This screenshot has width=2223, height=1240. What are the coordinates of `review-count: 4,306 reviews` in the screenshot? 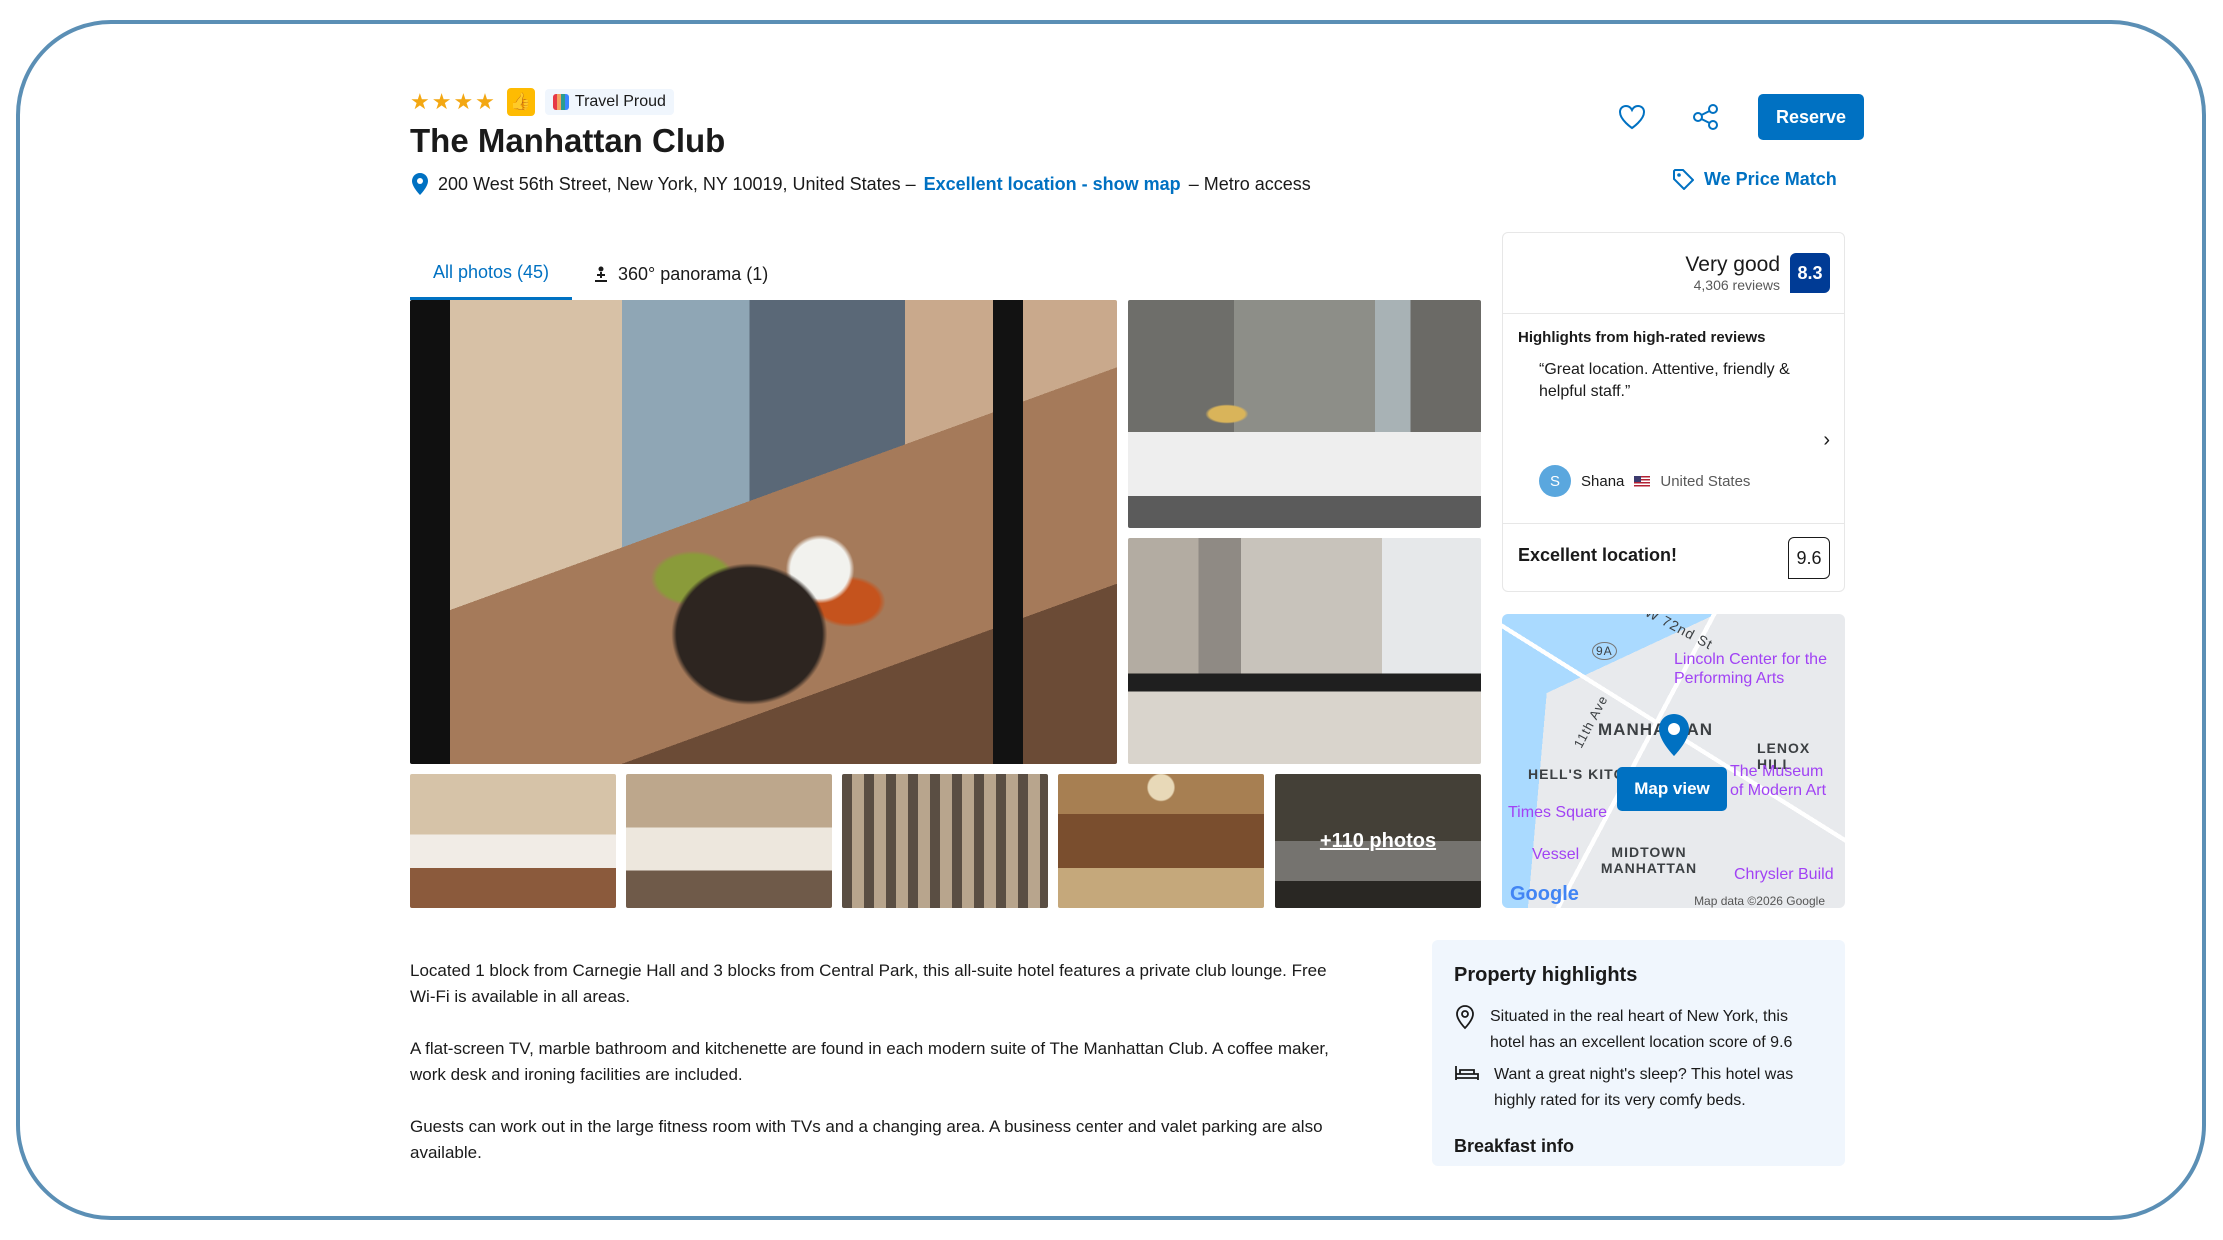 It's located at (1736, 285).